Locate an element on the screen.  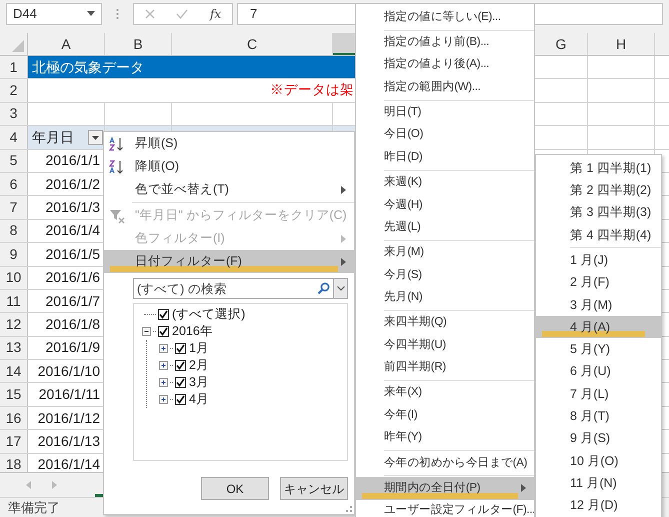
table-cell-text: 2016/1/4 is located at coordinates (73, 230).